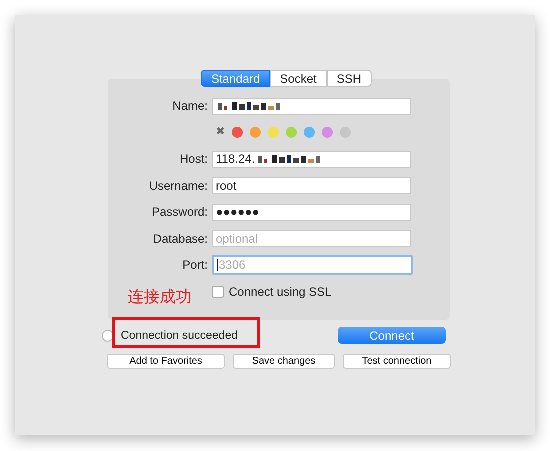  Describe the element at coordinates (237, 239) in the screenshot. I see `placeholder-text: optional` at that location.